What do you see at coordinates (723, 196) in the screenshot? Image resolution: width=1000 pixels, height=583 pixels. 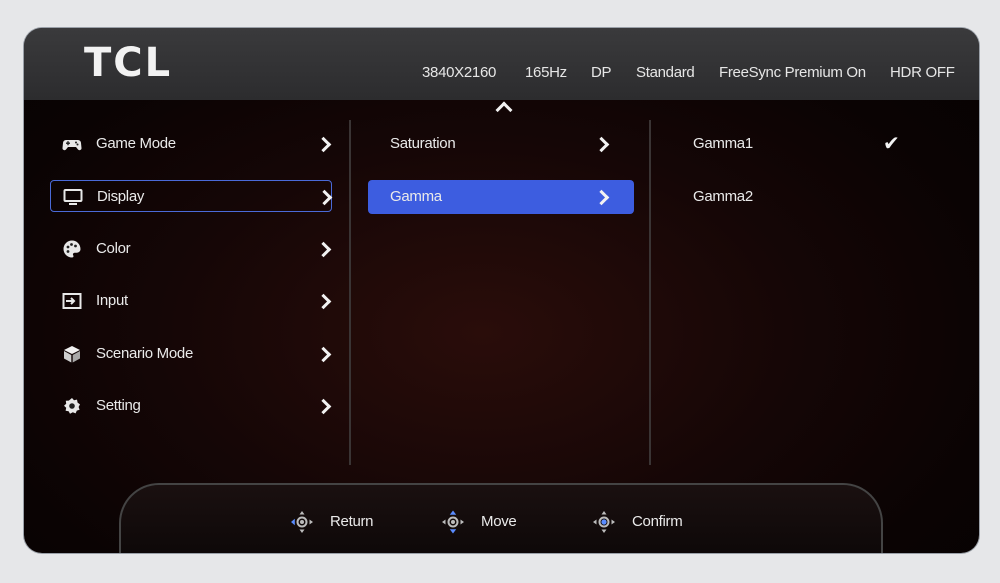 I see `option-label: Gamma2` at bounding box center [723, 196].